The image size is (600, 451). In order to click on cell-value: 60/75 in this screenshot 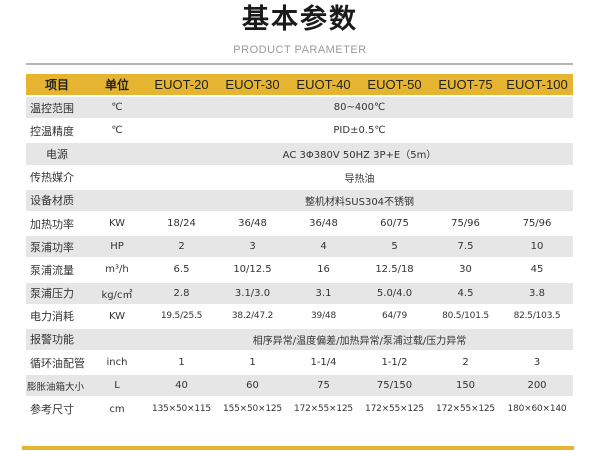, I will do `click(394, 223)`.